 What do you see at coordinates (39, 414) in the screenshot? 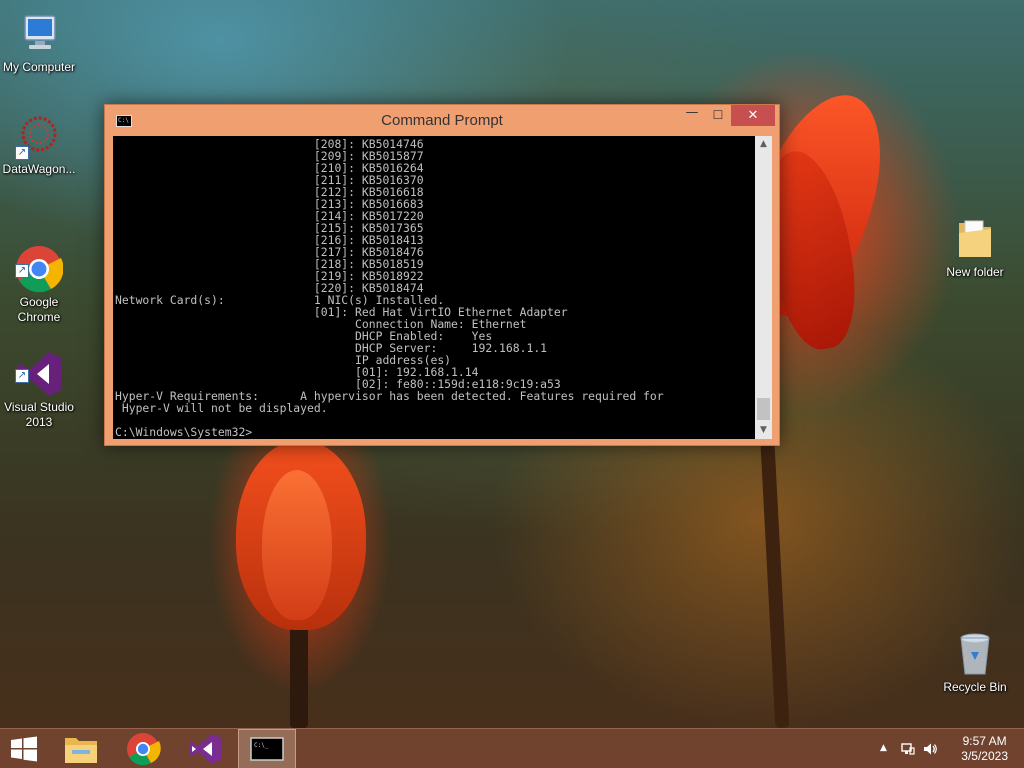
I see `desktop-icon-label: Visual Studio 2013` at bounding box center [39, 414].